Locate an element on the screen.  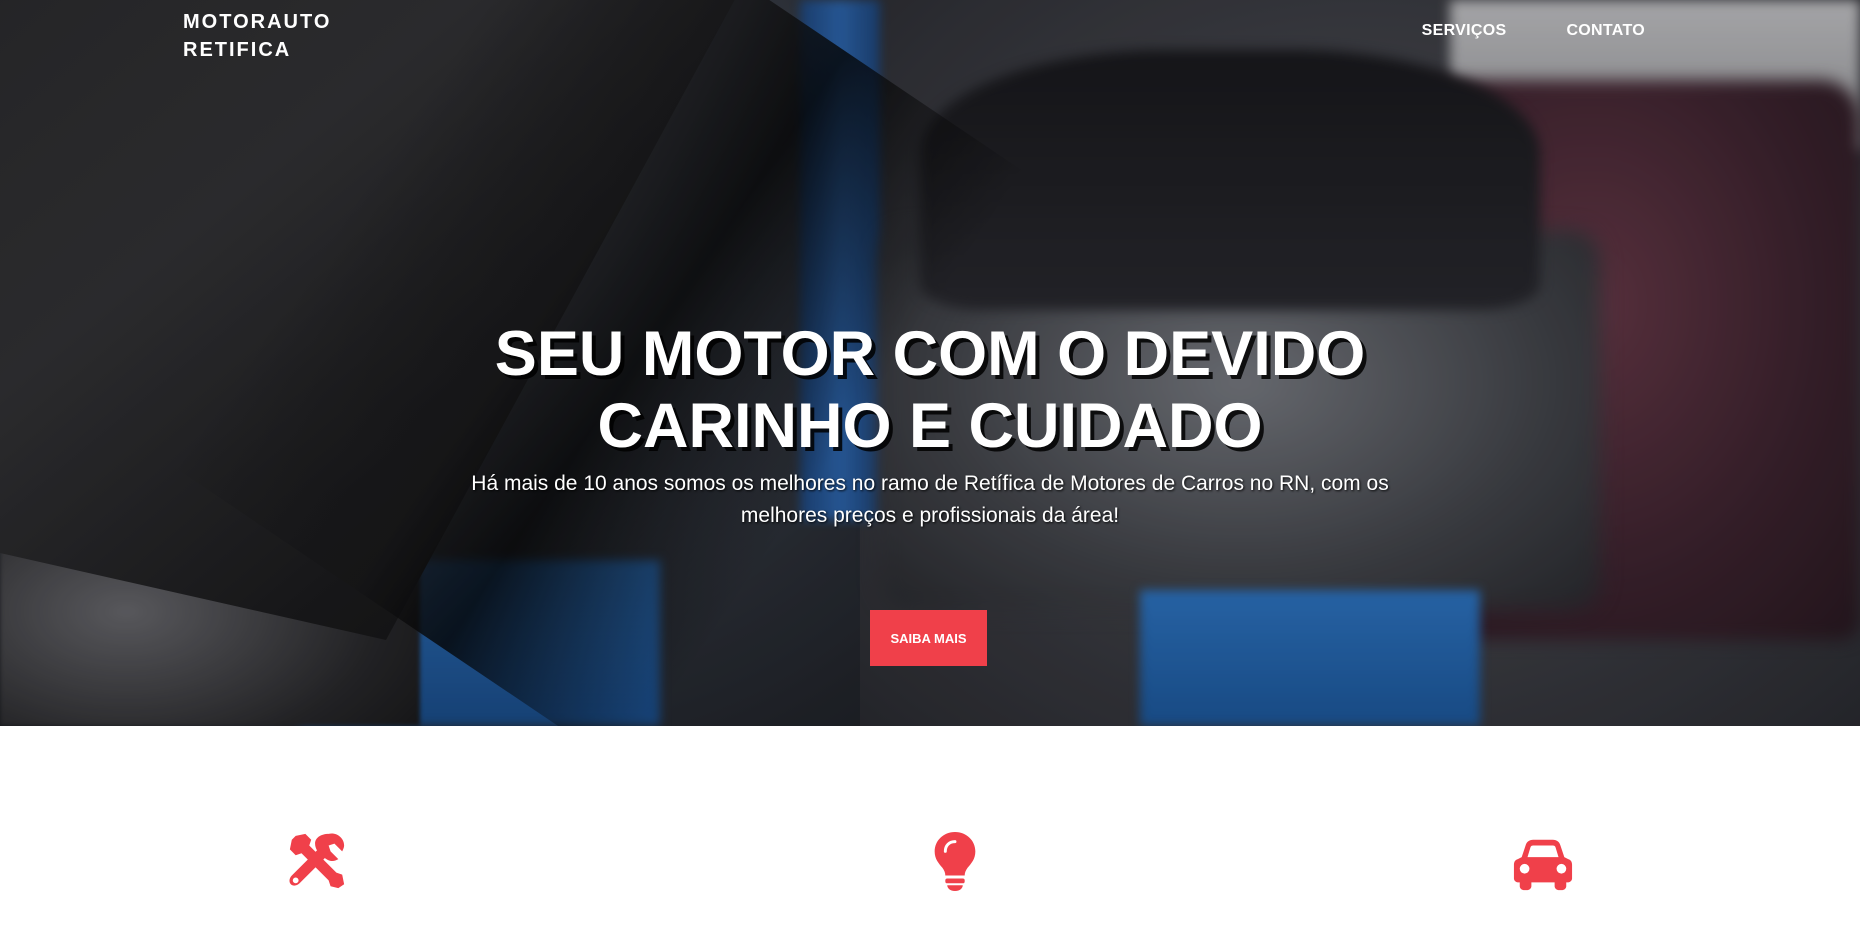
lightbulb-icon is located at coordinates (955, 861).